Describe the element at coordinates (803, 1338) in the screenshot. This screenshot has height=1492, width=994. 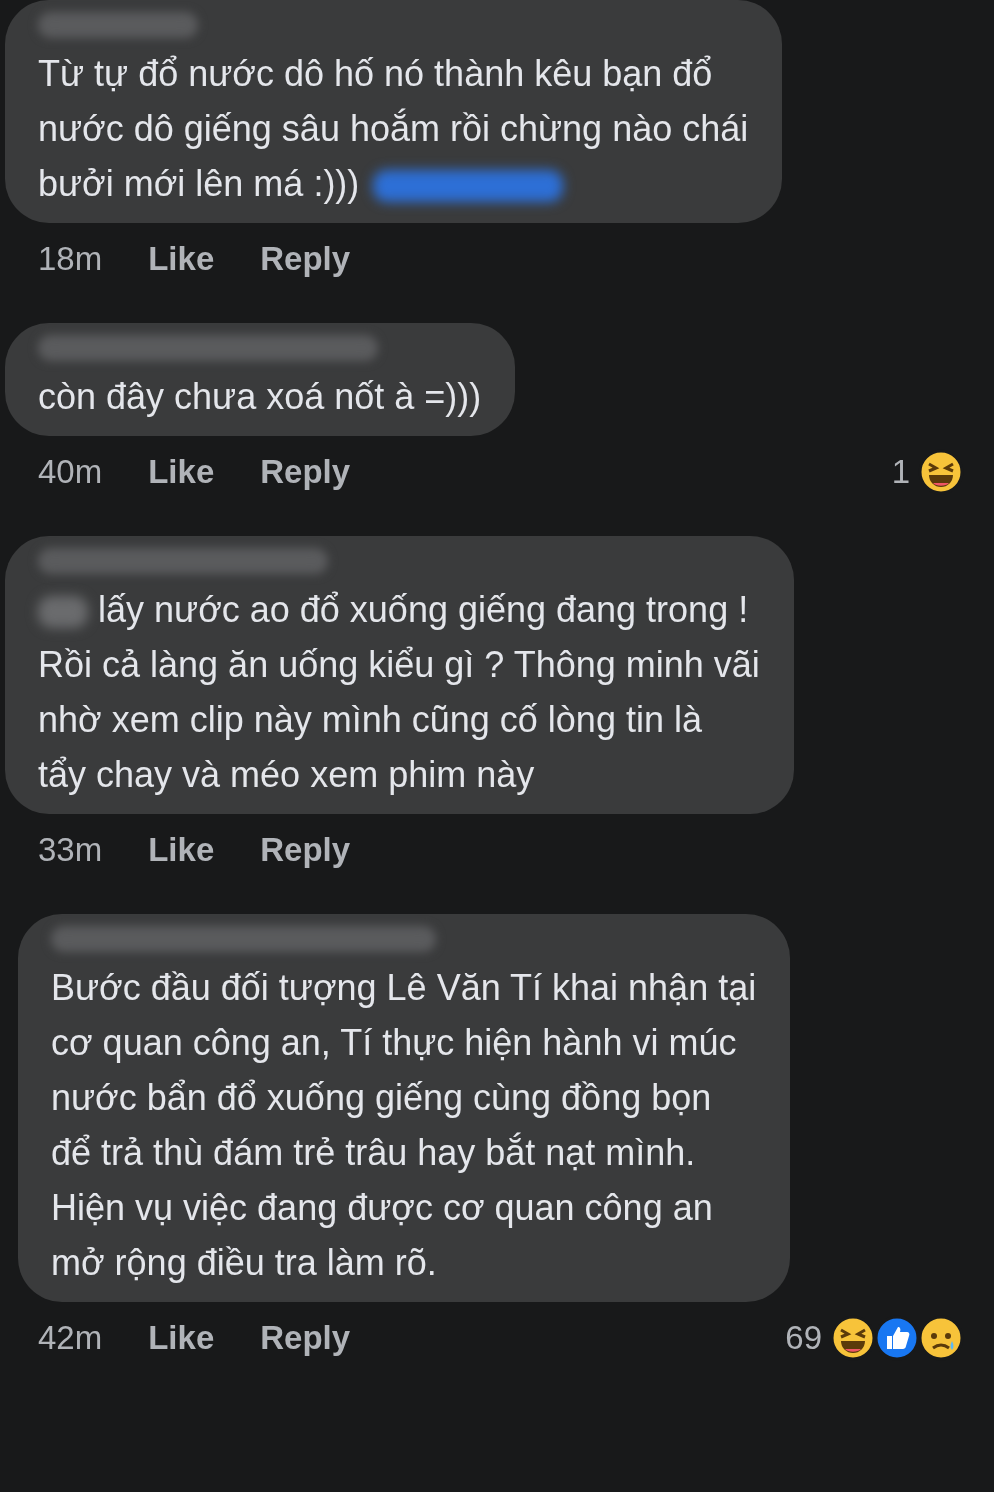
I see `reaction-count: 69` at that location.